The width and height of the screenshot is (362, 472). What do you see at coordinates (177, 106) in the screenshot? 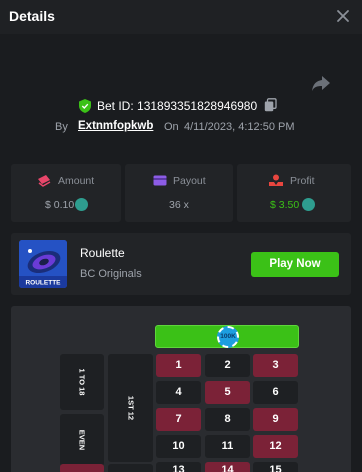
I see `bet-id-text: Bet ID: 131893351828946980` at bounding box center [177, 106].